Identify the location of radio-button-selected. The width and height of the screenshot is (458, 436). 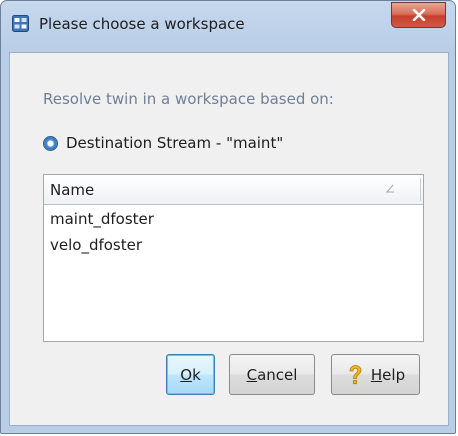
(50, 143).